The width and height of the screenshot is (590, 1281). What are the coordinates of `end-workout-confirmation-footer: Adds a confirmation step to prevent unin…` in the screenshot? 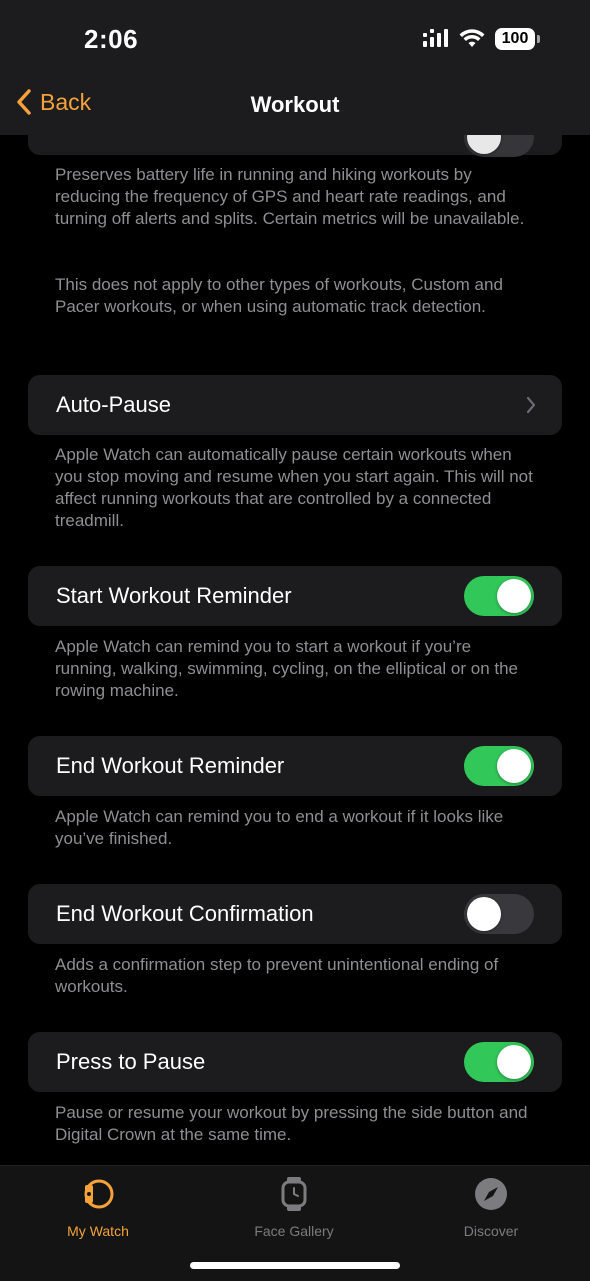 It's located at (277, 975).